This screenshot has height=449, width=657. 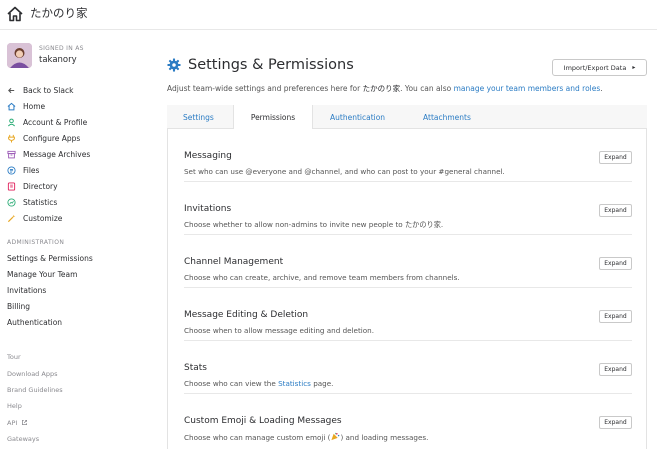 I want to click on sidebar-item-settings-permissions: Settings & Permissions, so click(x=77, y=258).